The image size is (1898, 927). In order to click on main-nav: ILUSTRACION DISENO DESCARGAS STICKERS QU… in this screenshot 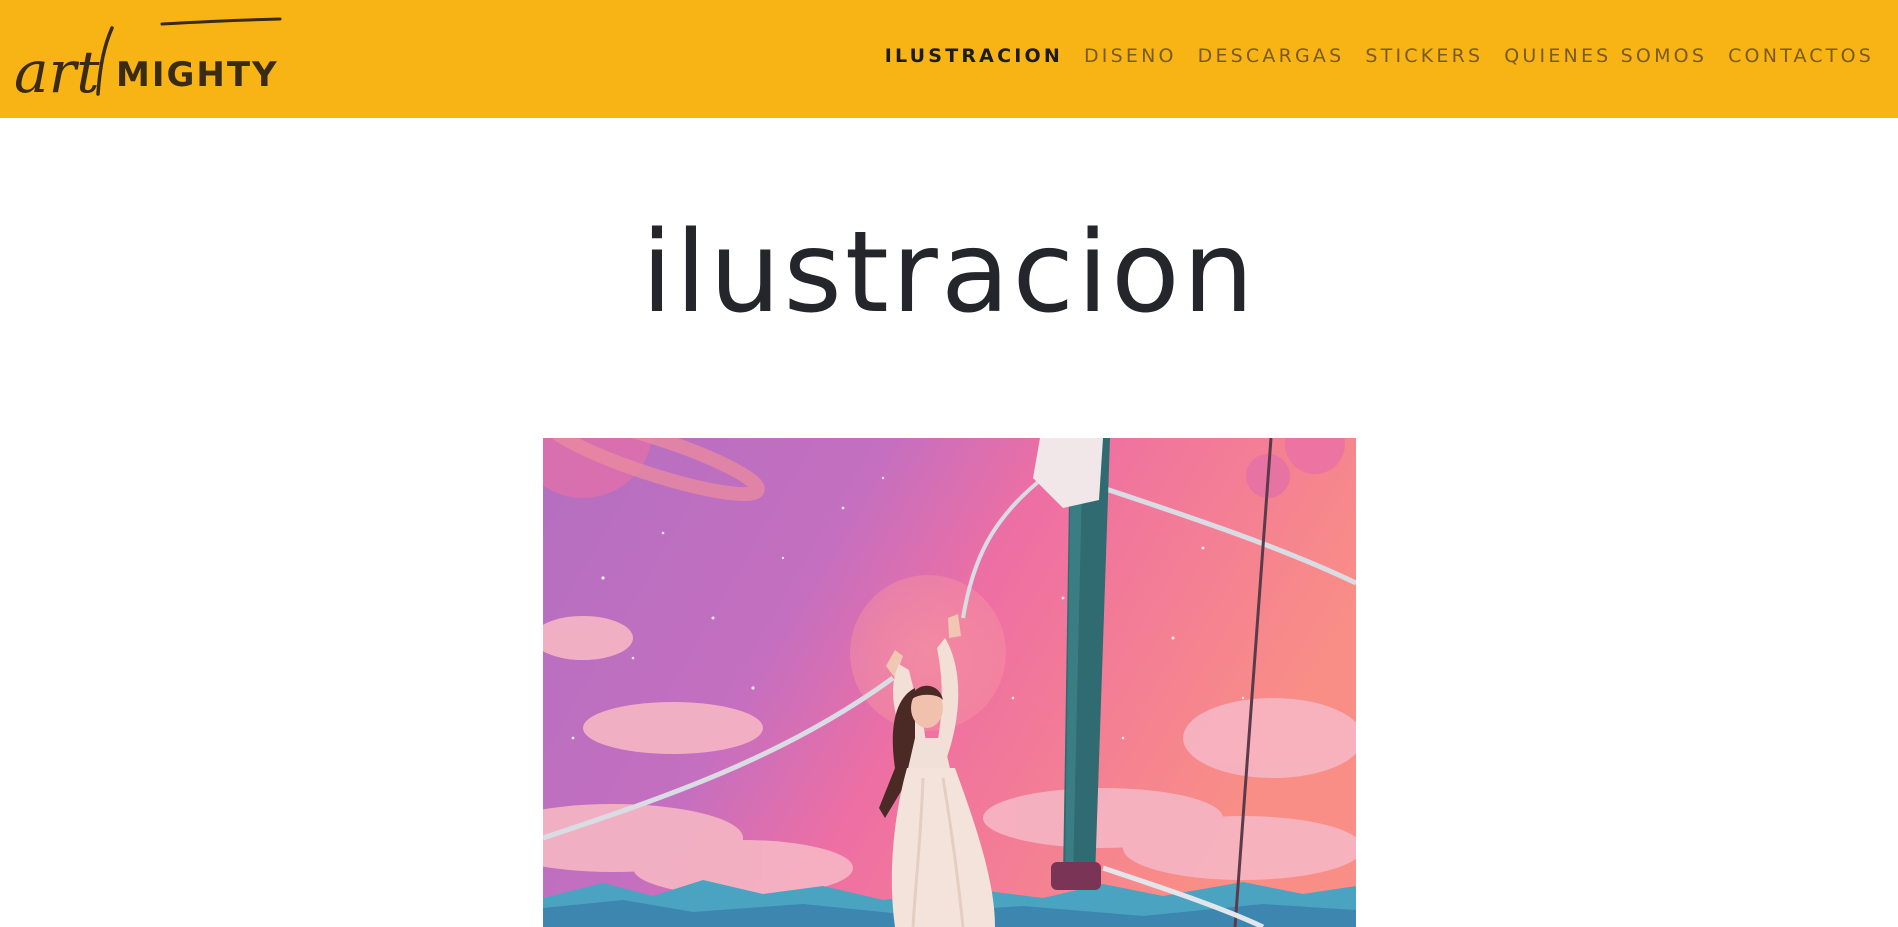, I will do `click(1379, 56)`.